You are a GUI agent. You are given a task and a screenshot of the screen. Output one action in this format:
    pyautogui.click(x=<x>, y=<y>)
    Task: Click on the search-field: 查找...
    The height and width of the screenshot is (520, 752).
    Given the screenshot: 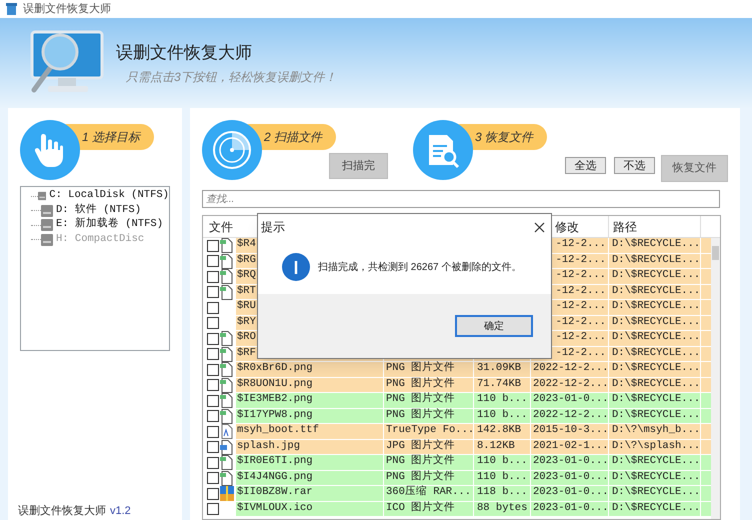 What is the action you would take?
    pyautogui.click(x=461, y=199)
    